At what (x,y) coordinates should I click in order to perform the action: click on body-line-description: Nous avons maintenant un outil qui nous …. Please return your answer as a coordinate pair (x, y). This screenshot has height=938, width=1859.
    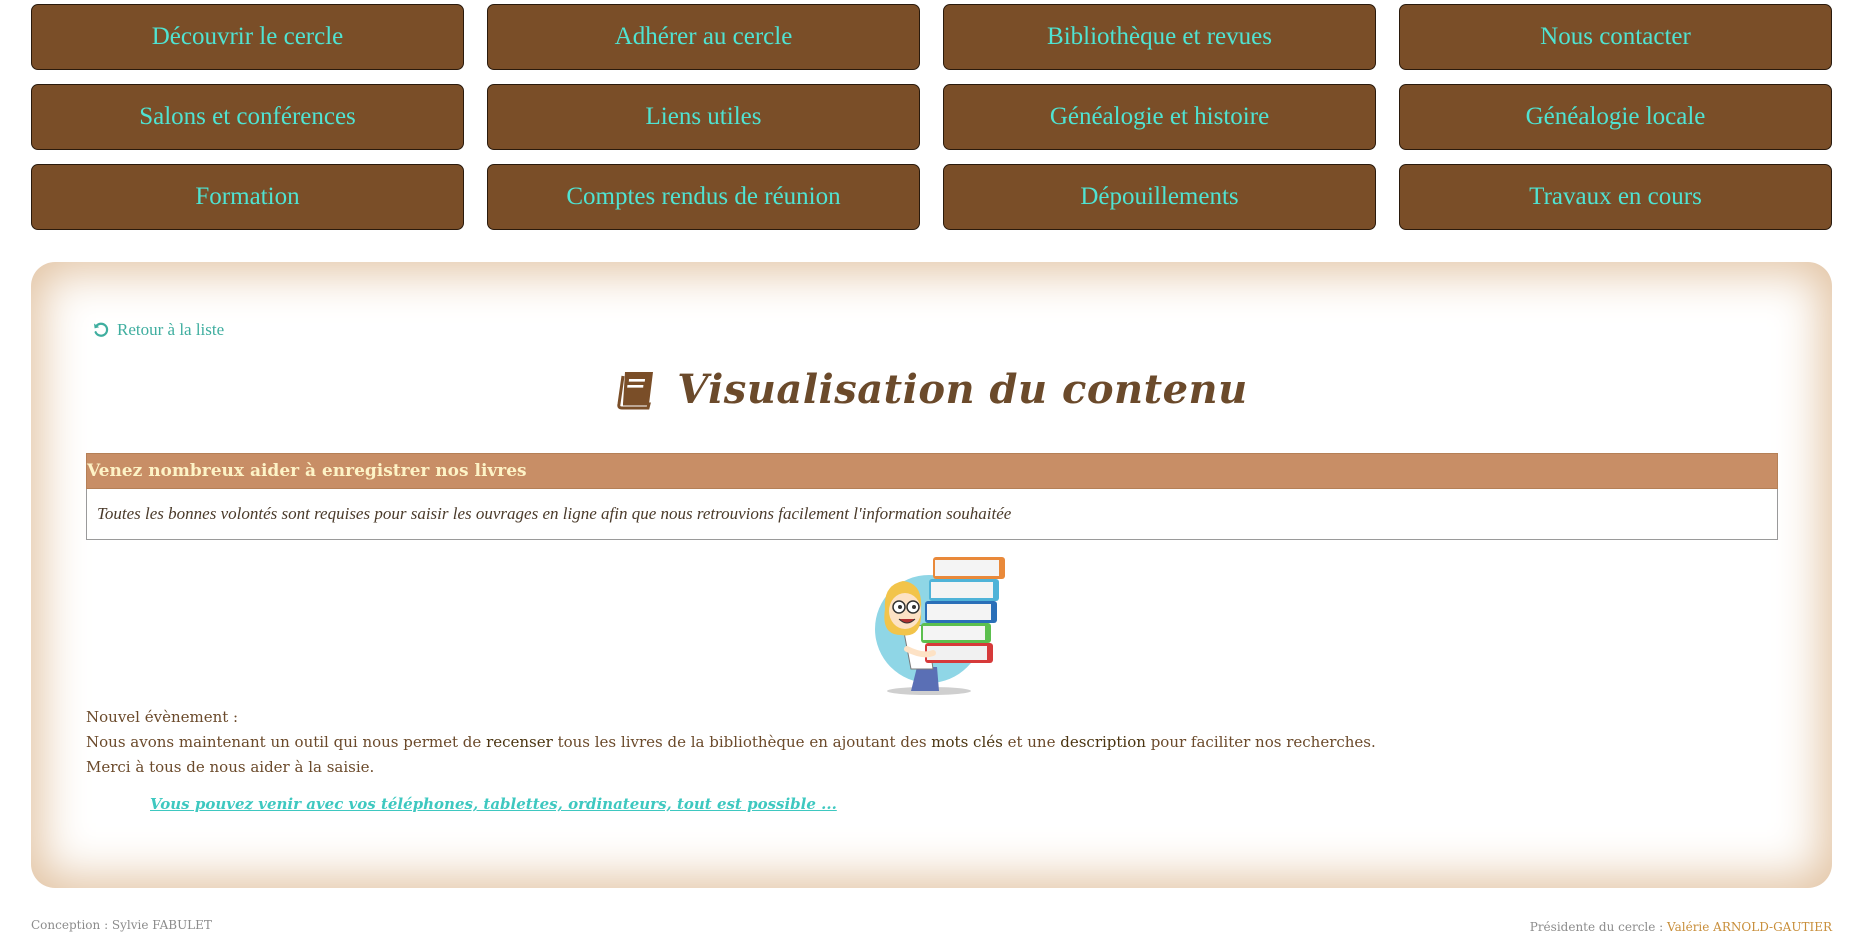
    Looking at the image, I should click on (731, 742).